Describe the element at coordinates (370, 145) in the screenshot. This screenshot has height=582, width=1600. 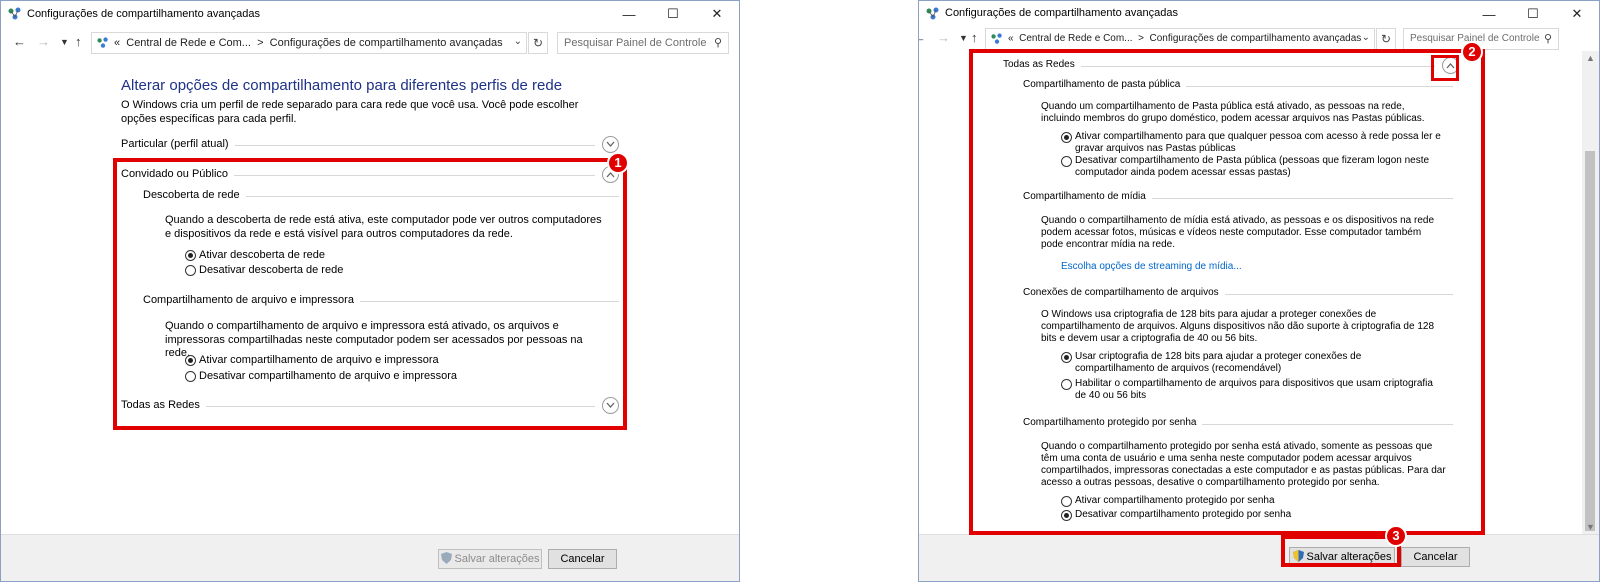
I see `profile-private-header: Particular (perfil atual)` at that location.